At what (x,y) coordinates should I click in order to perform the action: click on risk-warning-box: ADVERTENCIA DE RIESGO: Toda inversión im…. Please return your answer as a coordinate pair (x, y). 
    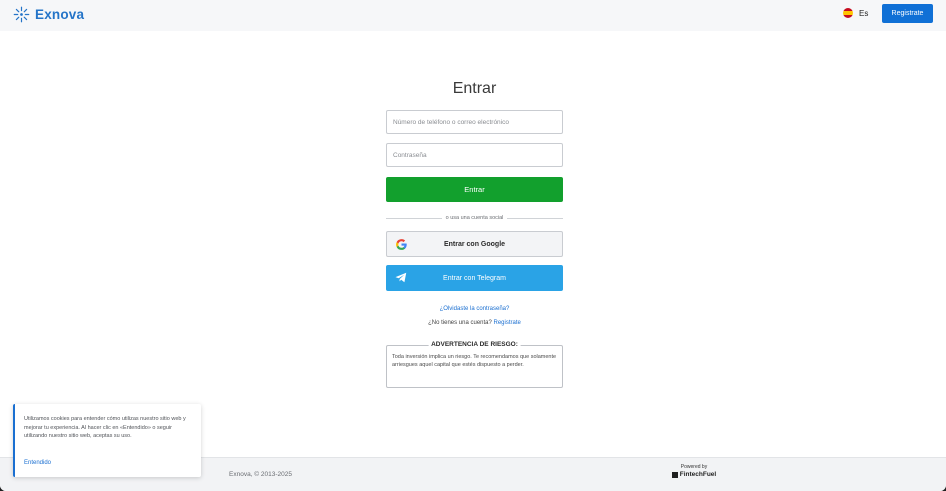
    Looking at the image, I should click on (474, 364).